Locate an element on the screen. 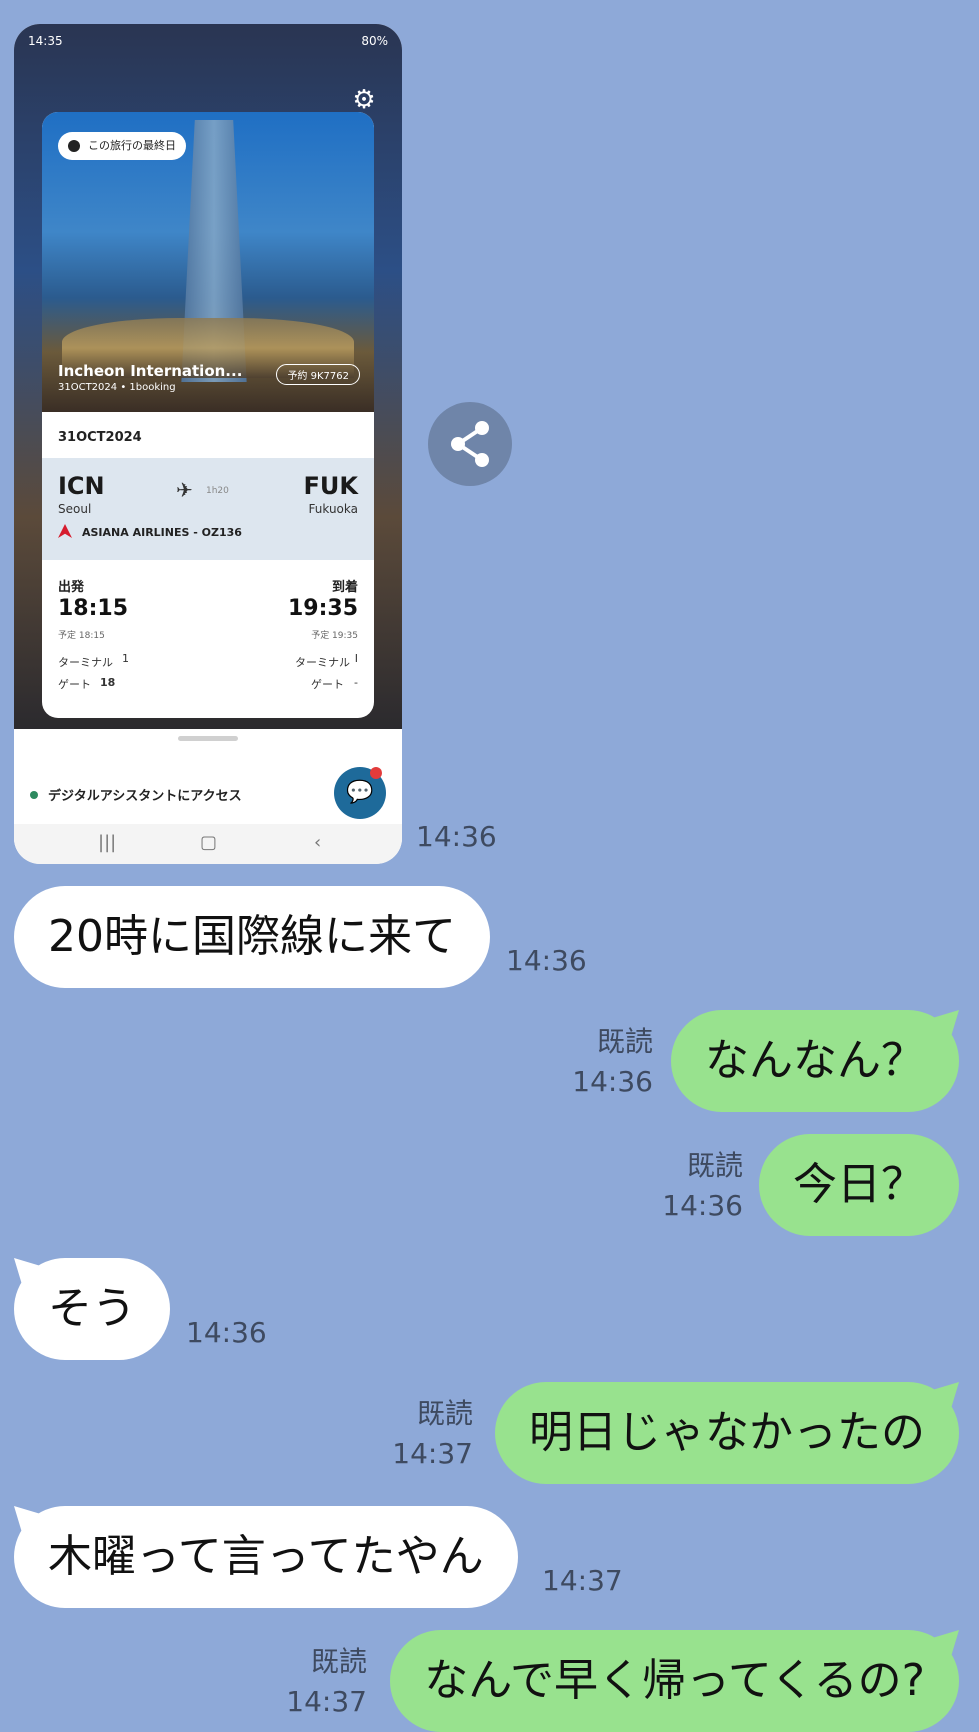 Image resolution: width=979 pixels, height=1732 pixels. clock-icon is located at coordinates (74, 146).